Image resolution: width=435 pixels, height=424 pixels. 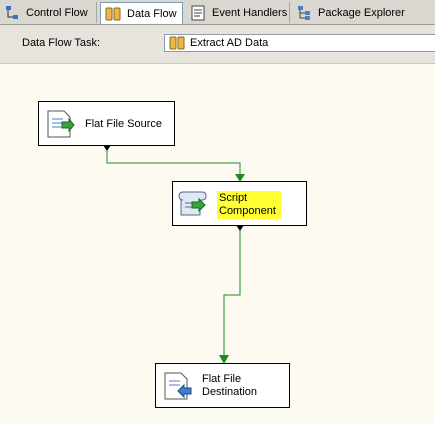 I want to click on node-label: Flat File Source, so click(x=124, y=124).